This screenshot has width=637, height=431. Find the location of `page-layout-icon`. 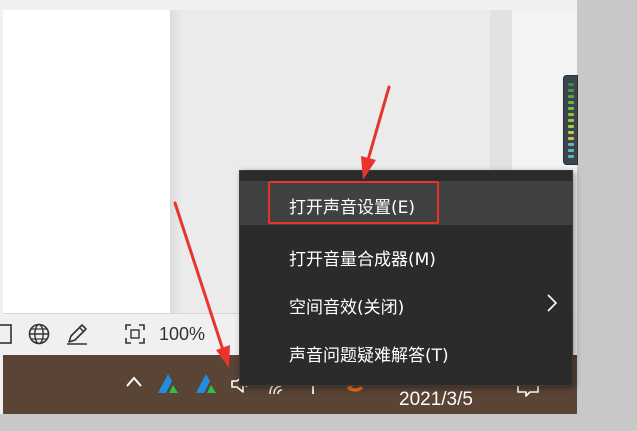

page-layout-icon is located at coordinates (9, 334).